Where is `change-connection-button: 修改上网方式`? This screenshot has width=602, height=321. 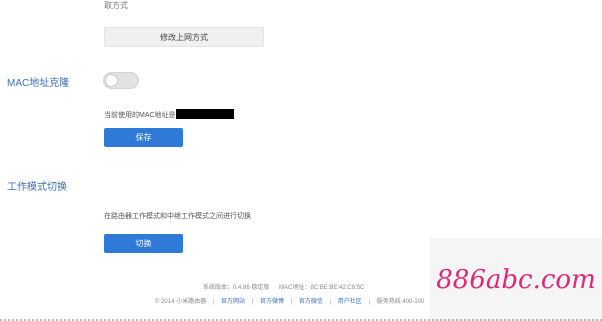
change-connection-button: 修改上网方式 is located at coordinates (184, 37).